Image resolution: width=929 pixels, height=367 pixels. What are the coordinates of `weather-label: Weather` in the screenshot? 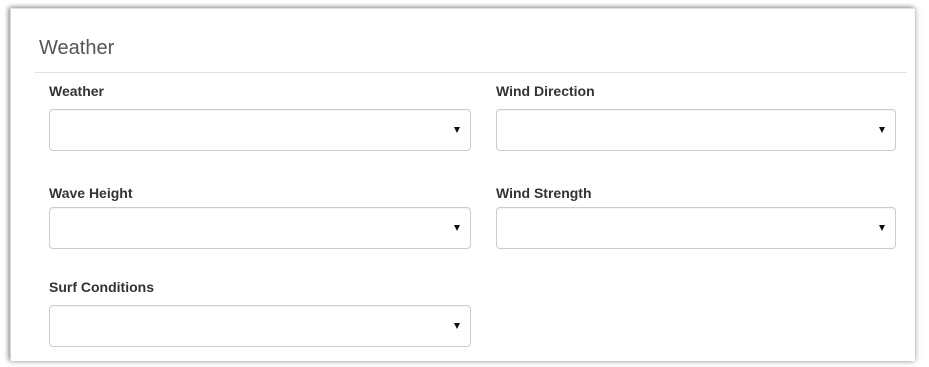 It's located at (76, 91).